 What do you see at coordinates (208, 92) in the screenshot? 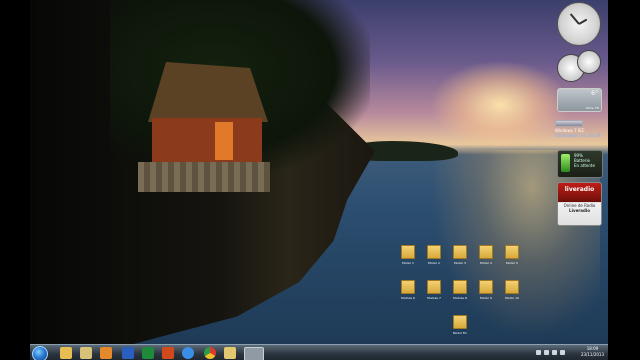
I see `hut-roof` at bounding box center [208, 92].